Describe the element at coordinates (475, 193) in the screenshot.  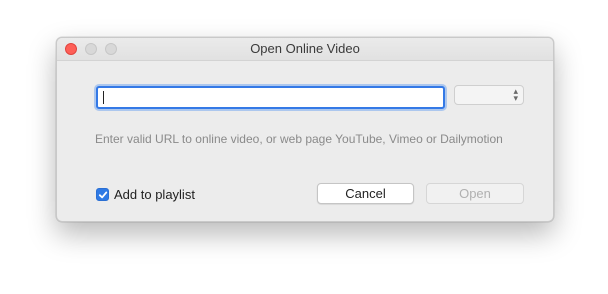
I see `open-button: Open` at that location.